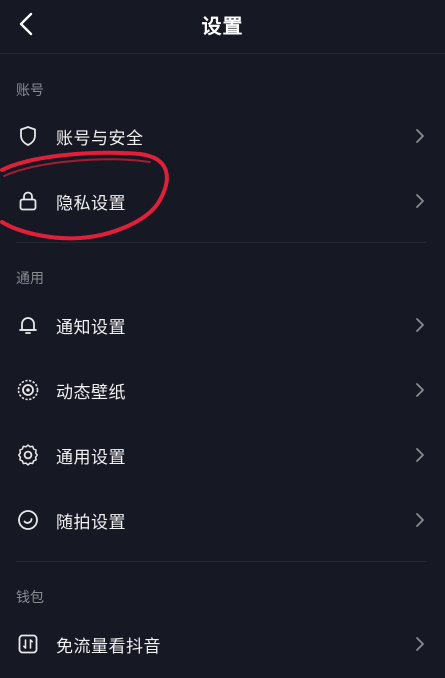  I want to click on section-header-wallet: 钱包, so click(30, 598).